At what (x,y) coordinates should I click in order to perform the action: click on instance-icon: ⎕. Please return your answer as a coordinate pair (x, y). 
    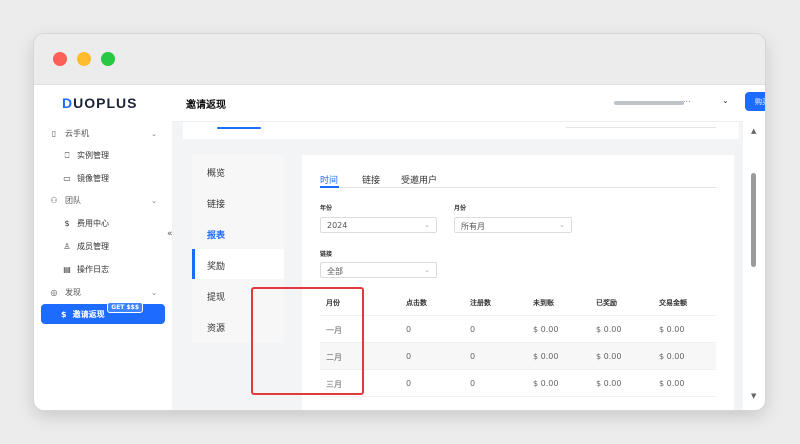
    Looking at the image, I should click on (67, 155).